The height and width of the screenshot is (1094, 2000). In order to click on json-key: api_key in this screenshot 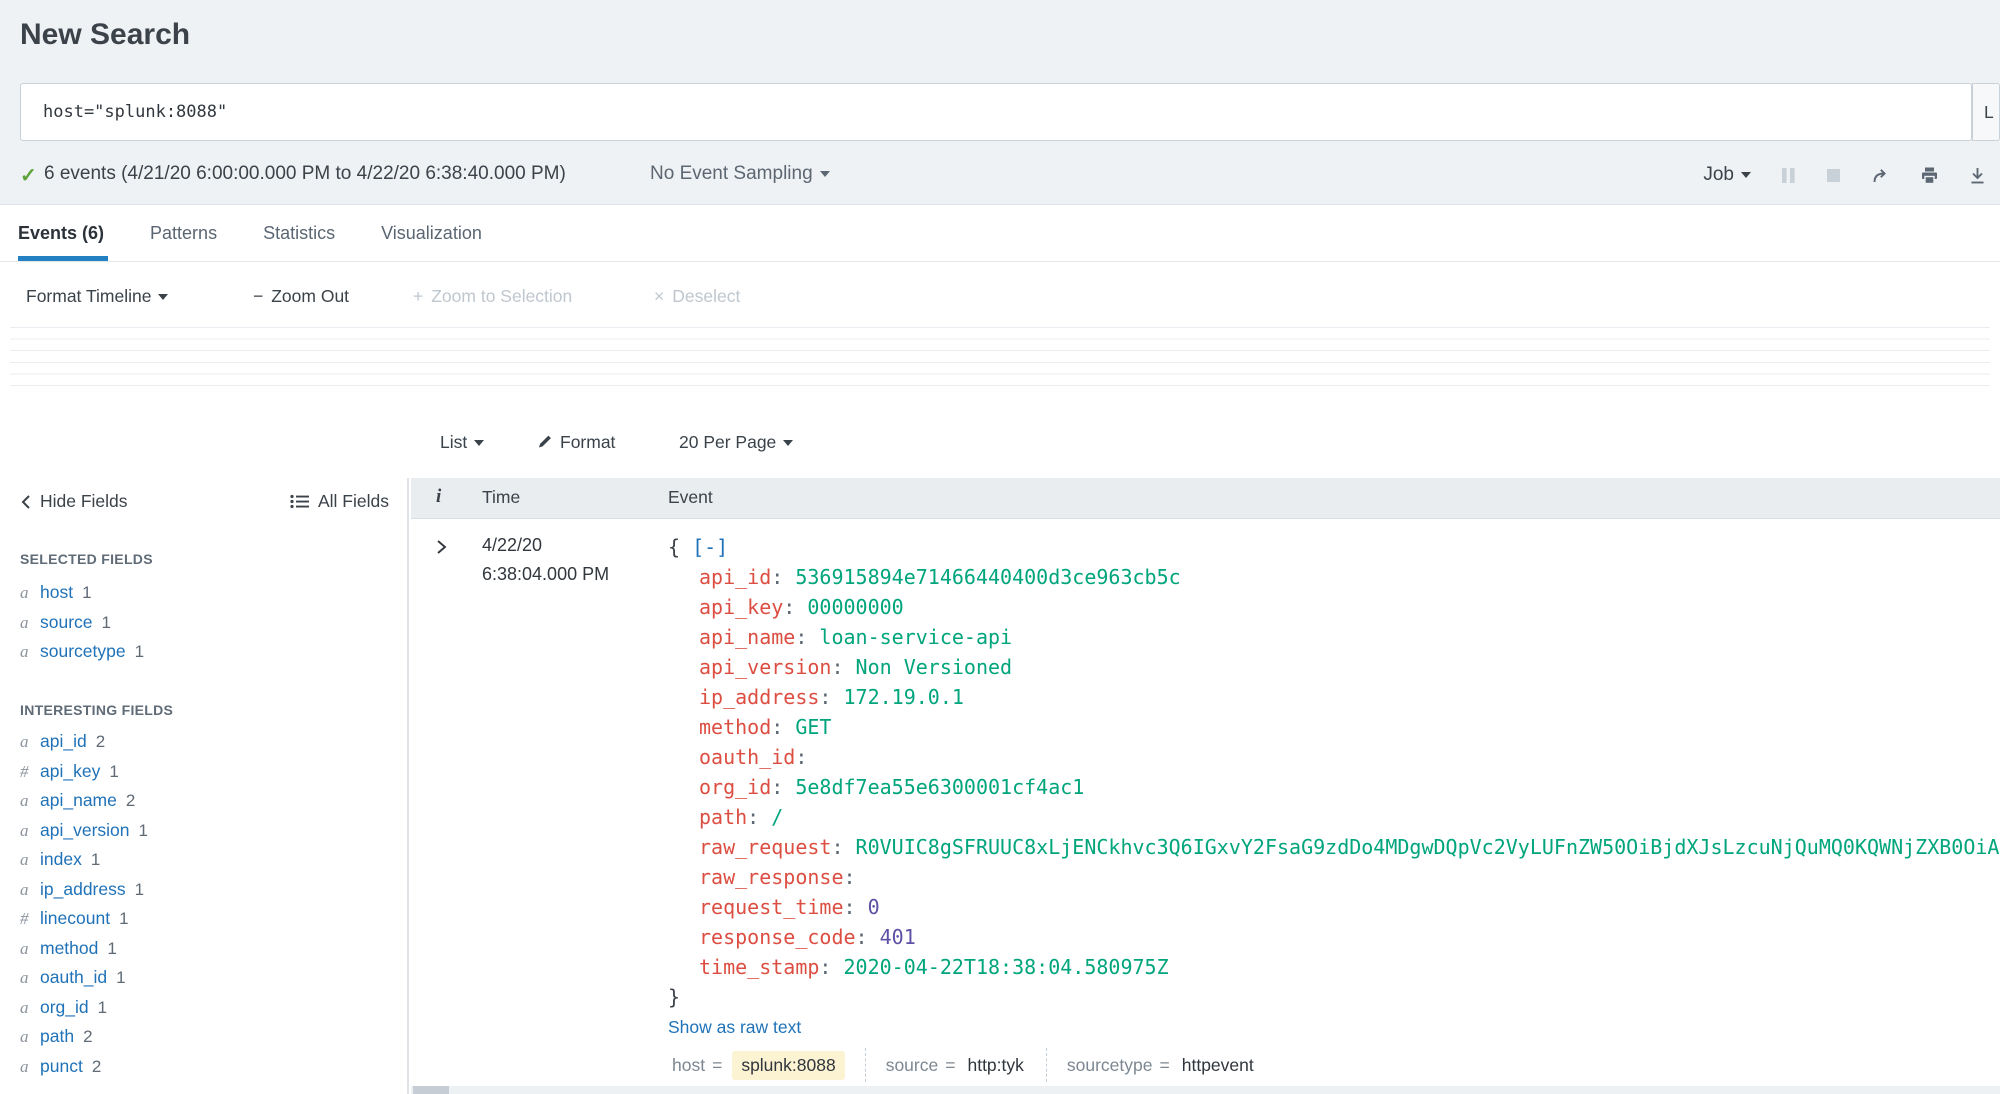, I will do `click(741, 607)`.